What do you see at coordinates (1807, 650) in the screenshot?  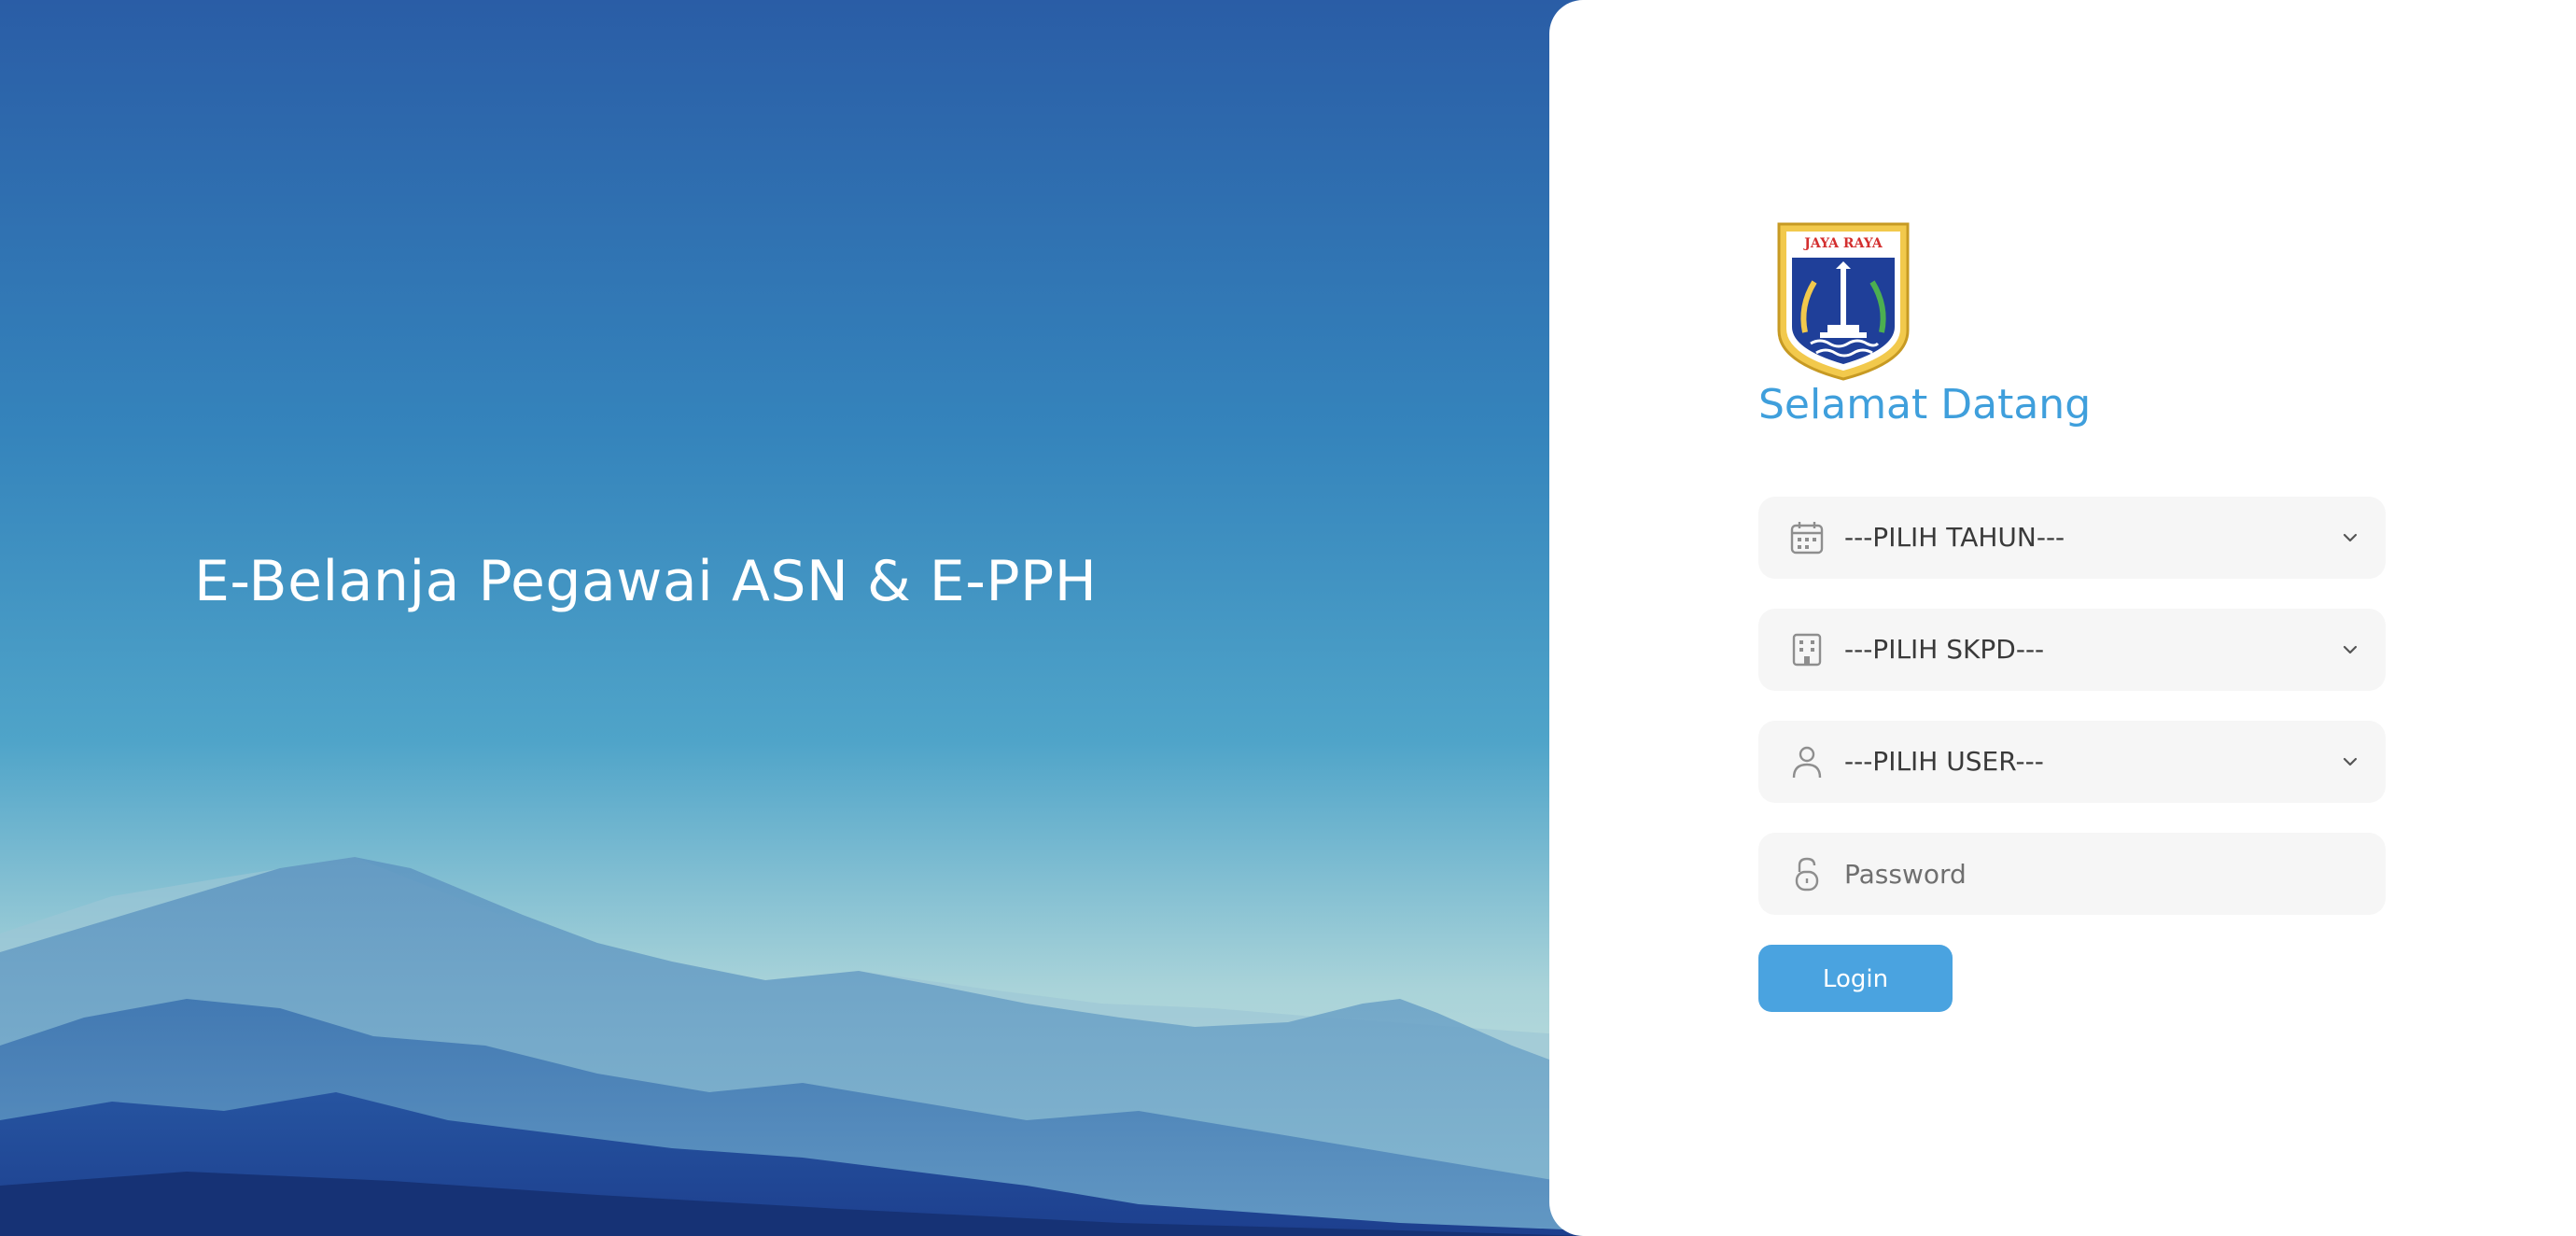 I see `building-icon` at bounding box center [1807, 650].